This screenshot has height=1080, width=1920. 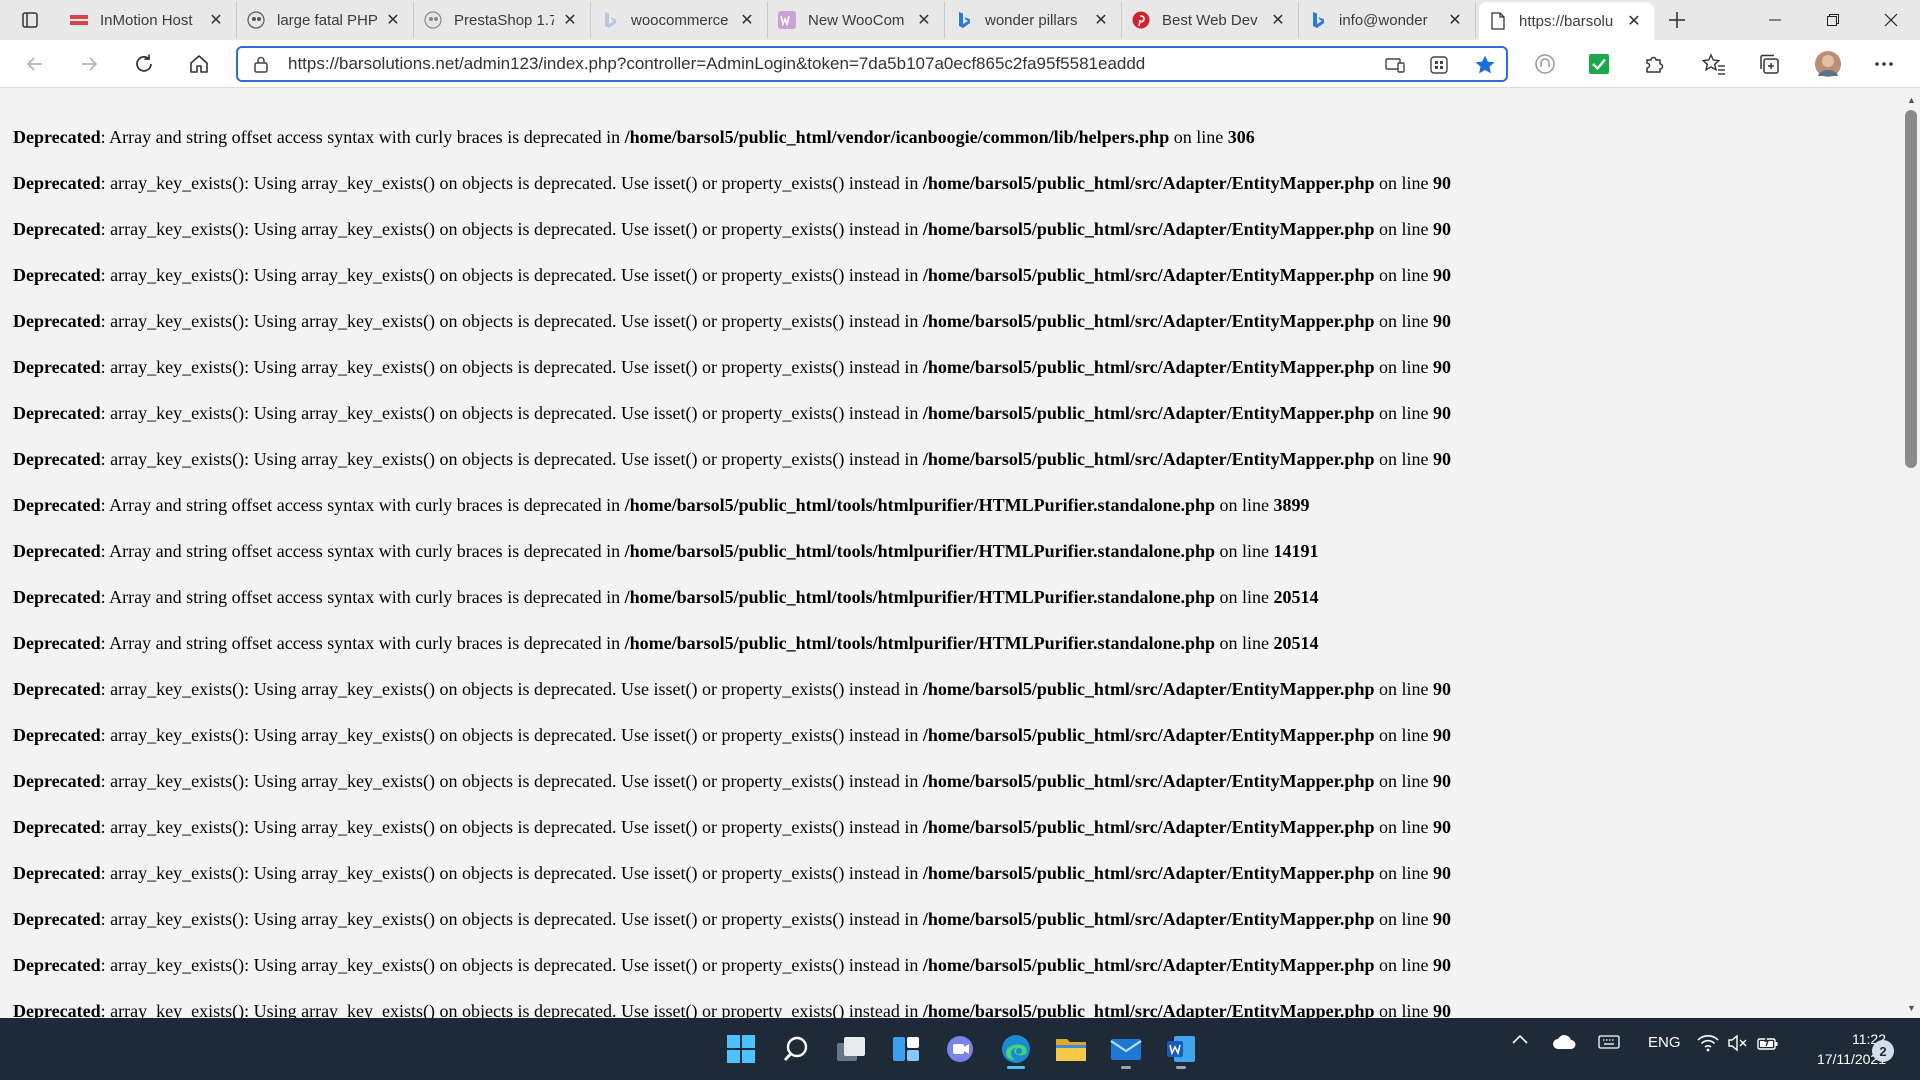 I want to click on collections-button, so click(x=1769, y=64).